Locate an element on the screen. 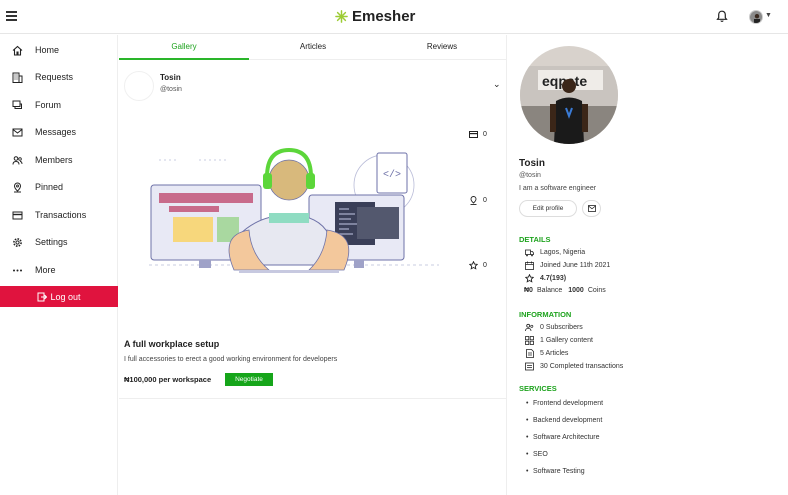  divider is located at coordinates (313, 398).